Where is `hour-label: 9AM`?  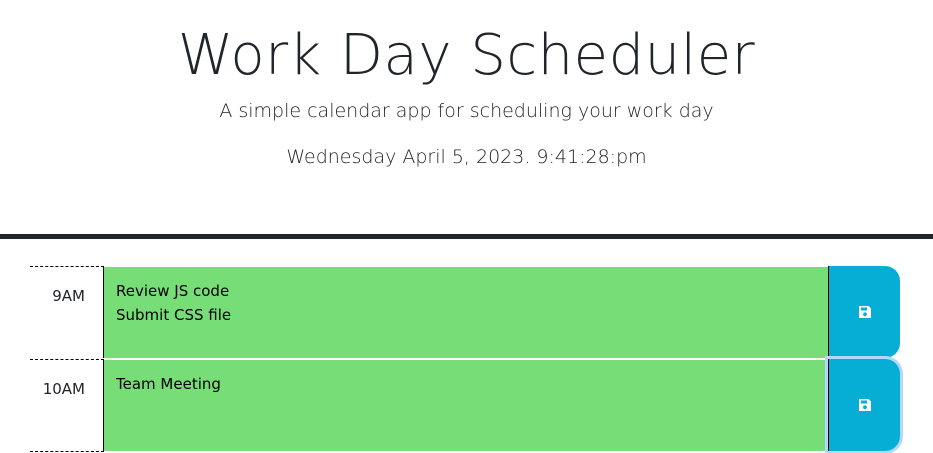
hour-label: 9AM is located at coordinates (67, 312).